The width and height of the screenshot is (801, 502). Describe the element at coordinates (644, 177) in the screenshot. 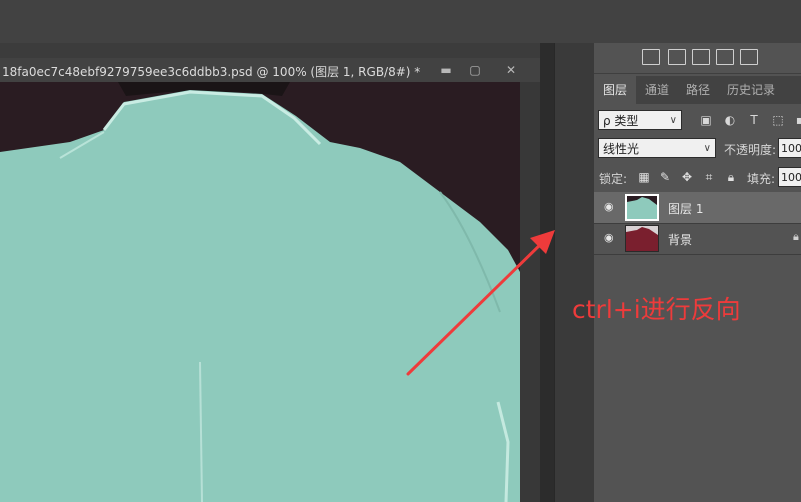

I see `lock-transparent-icon: ▦` at that location.